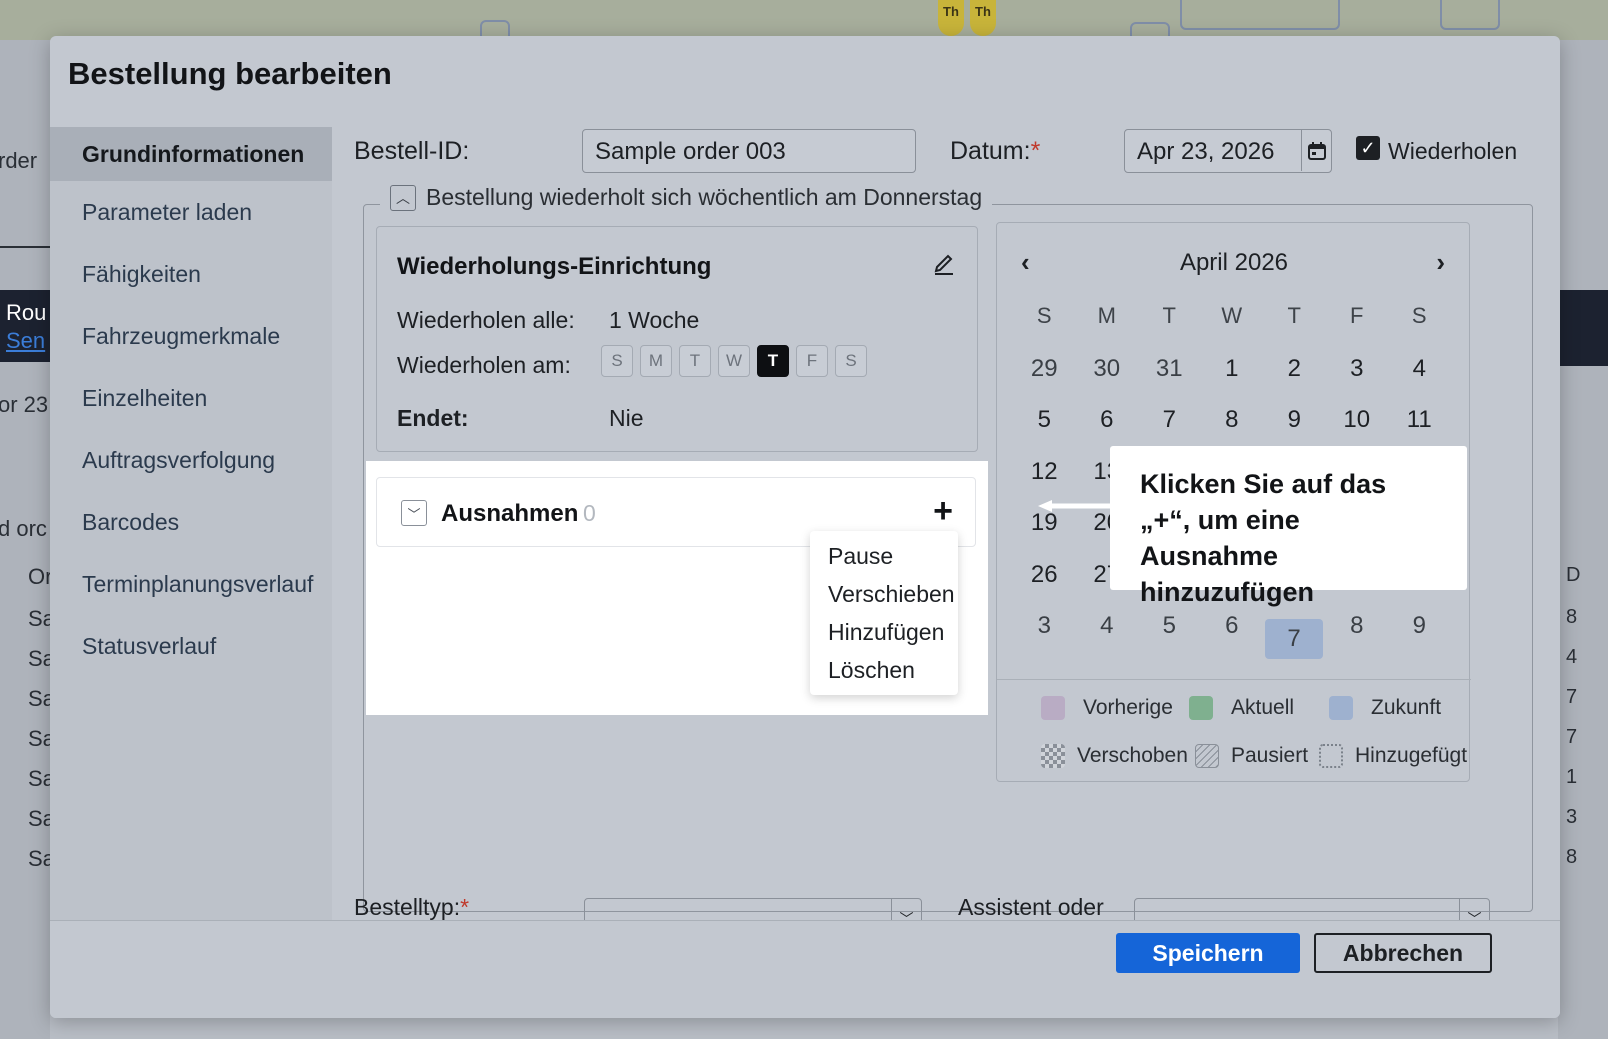 This screenshot has width=1608, height=1039. Describe the element at coordinates (1035, 151) in the screenshot. I see `required-mark: *` at that location.